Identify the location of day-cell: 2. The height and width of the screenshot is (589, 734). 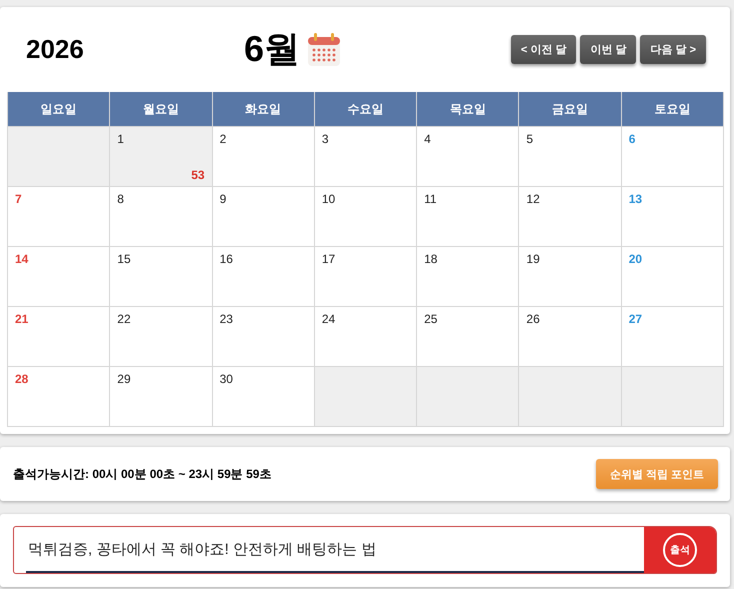
(263, 156).